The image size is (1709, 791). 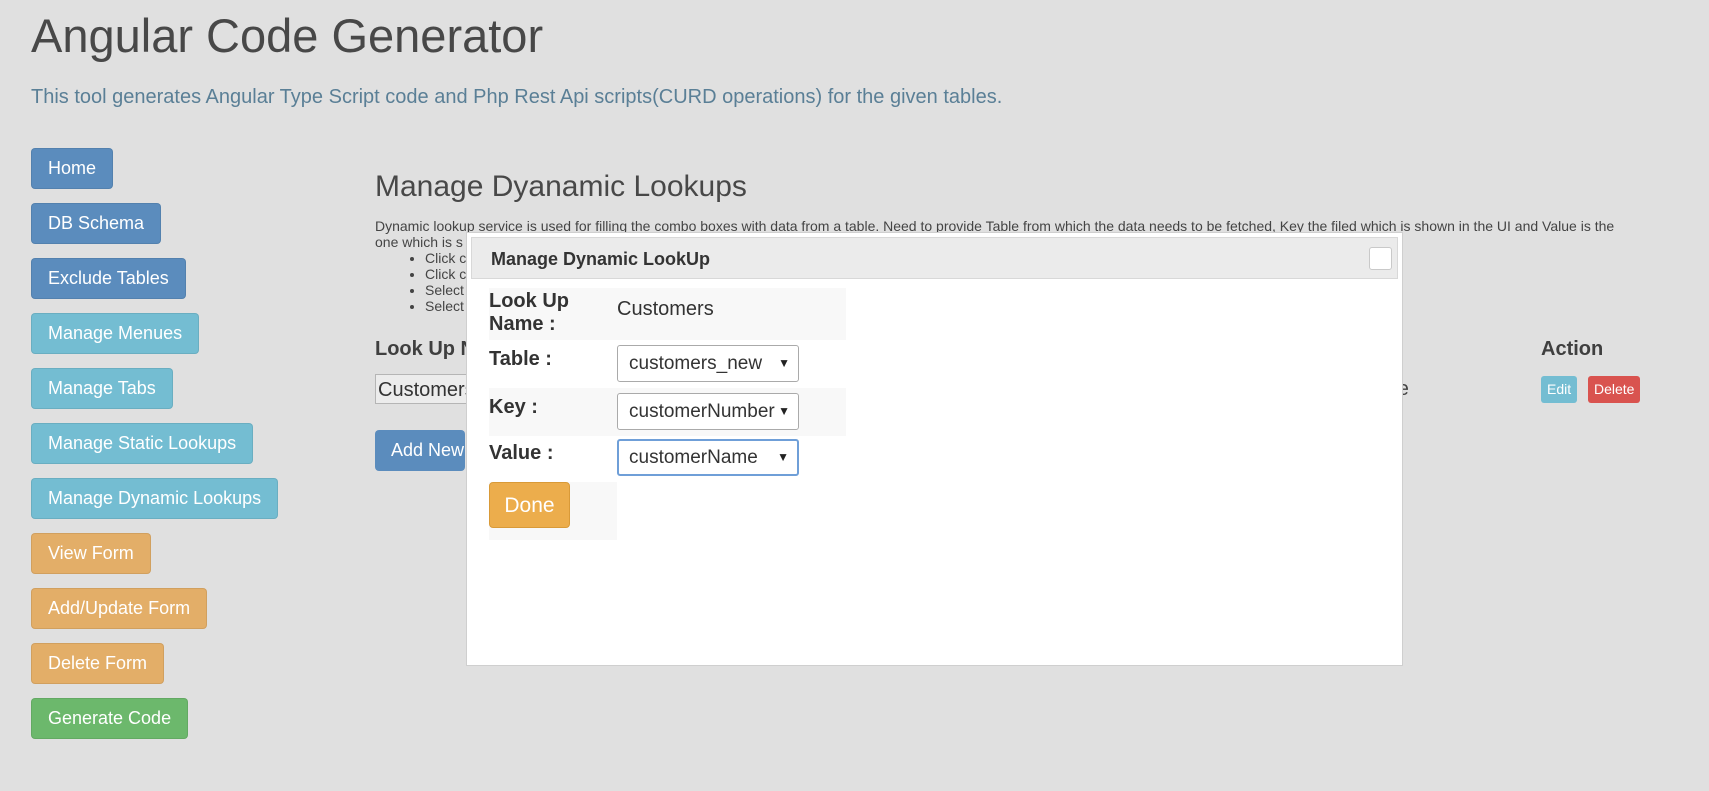 What do you see at coordinates (96, 223) in the screenshot?
I see `nav-db-schema-button: DB Schema` at bounding box center [96, 223].